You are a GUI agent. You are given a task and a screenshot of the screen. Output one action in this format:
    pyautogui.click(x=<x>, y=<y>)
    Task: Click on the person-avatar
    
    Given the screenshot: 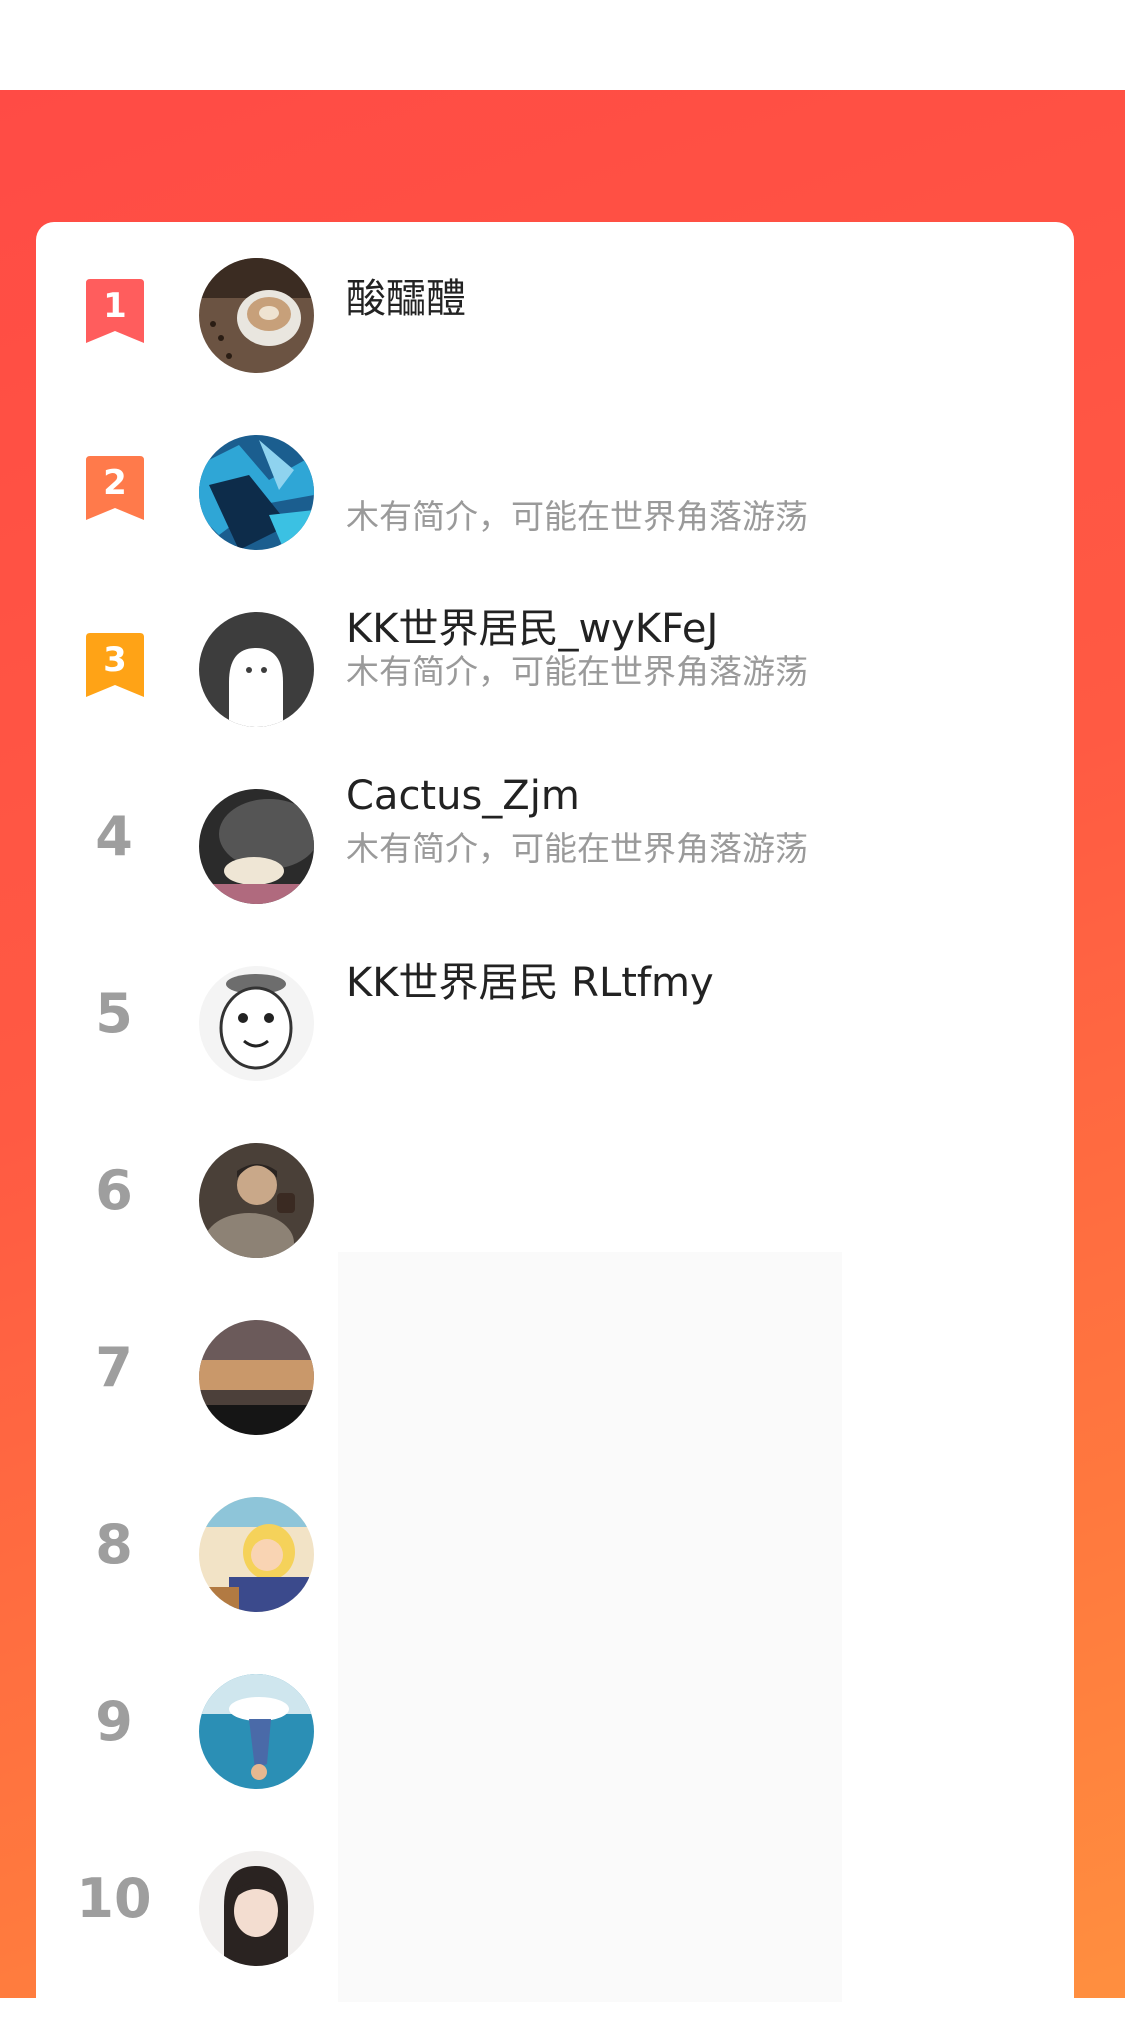 What is the action you would take?
    pyautogui.click(x=256, y=1200)
    